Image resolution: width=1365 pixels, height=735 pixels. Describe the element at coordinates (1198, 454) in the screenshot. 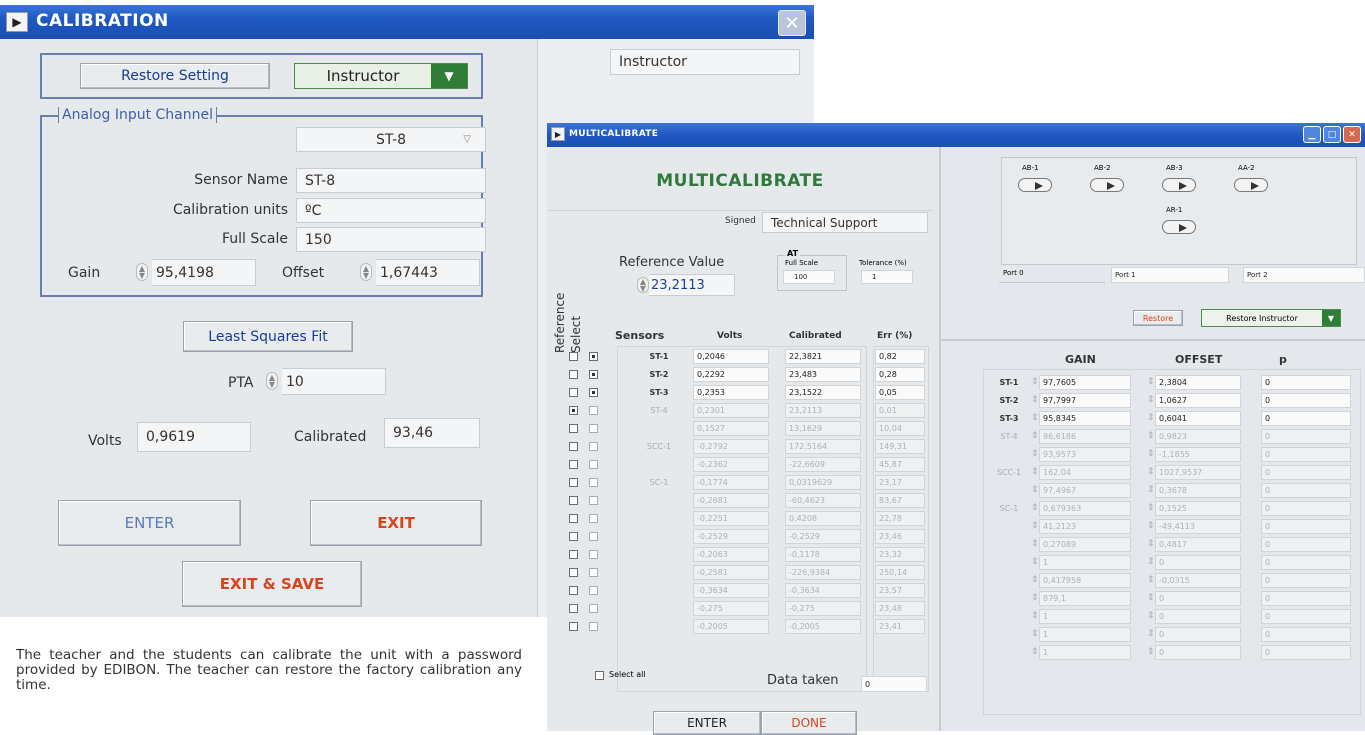

I see `offset-cell: -1,1855` at that location.